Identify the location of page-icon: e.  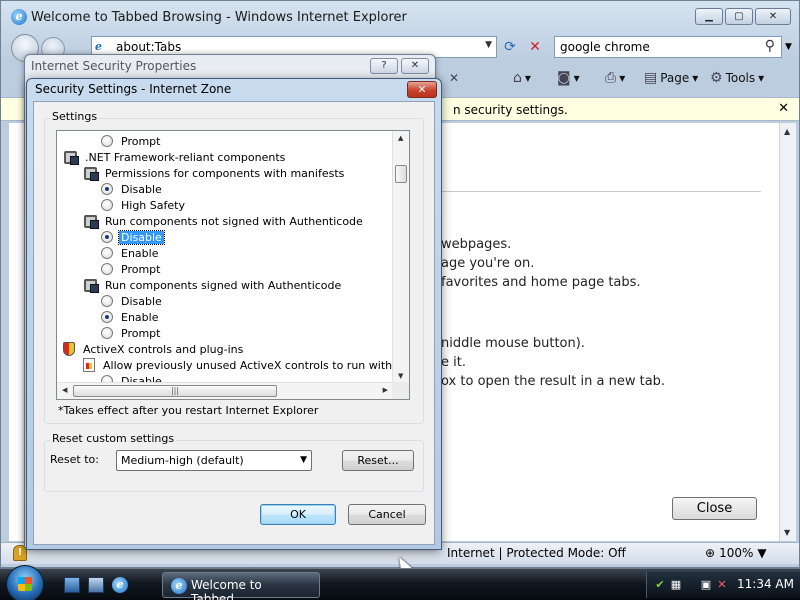
(98, 46).